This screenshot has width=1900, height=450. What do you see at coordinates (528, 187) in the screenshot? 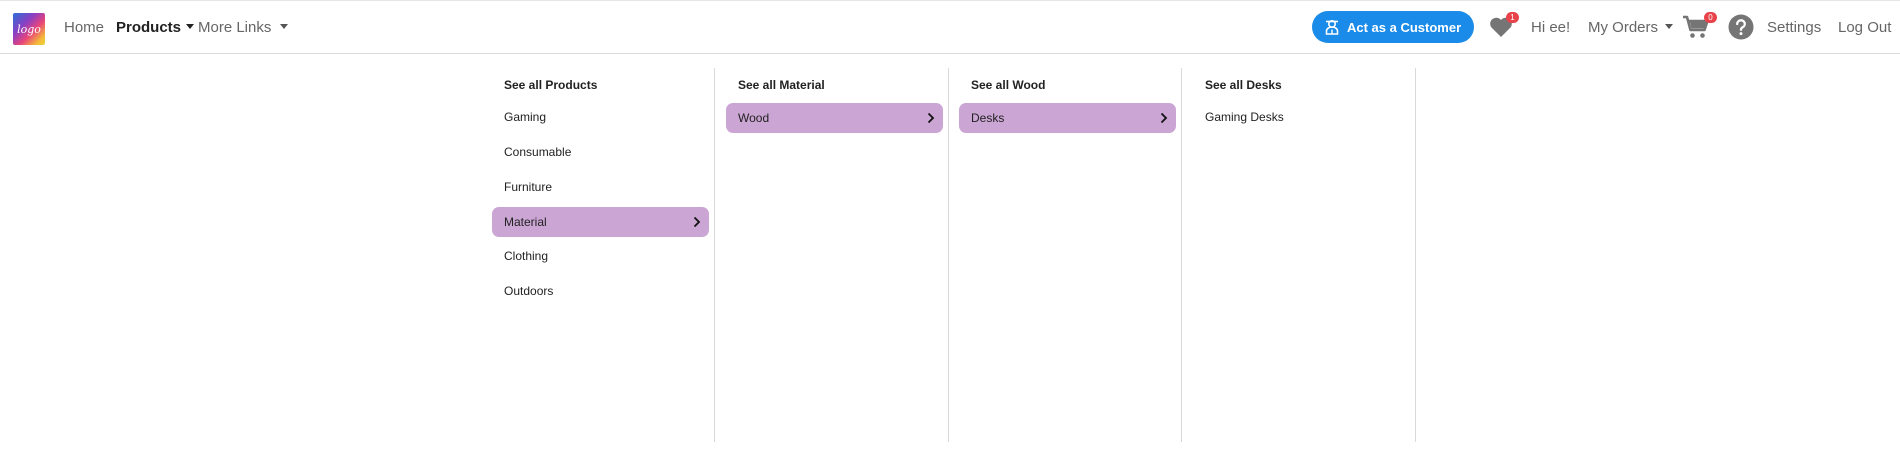
I see `menu-item-label: Furniture` at bounding box center [528, 187].